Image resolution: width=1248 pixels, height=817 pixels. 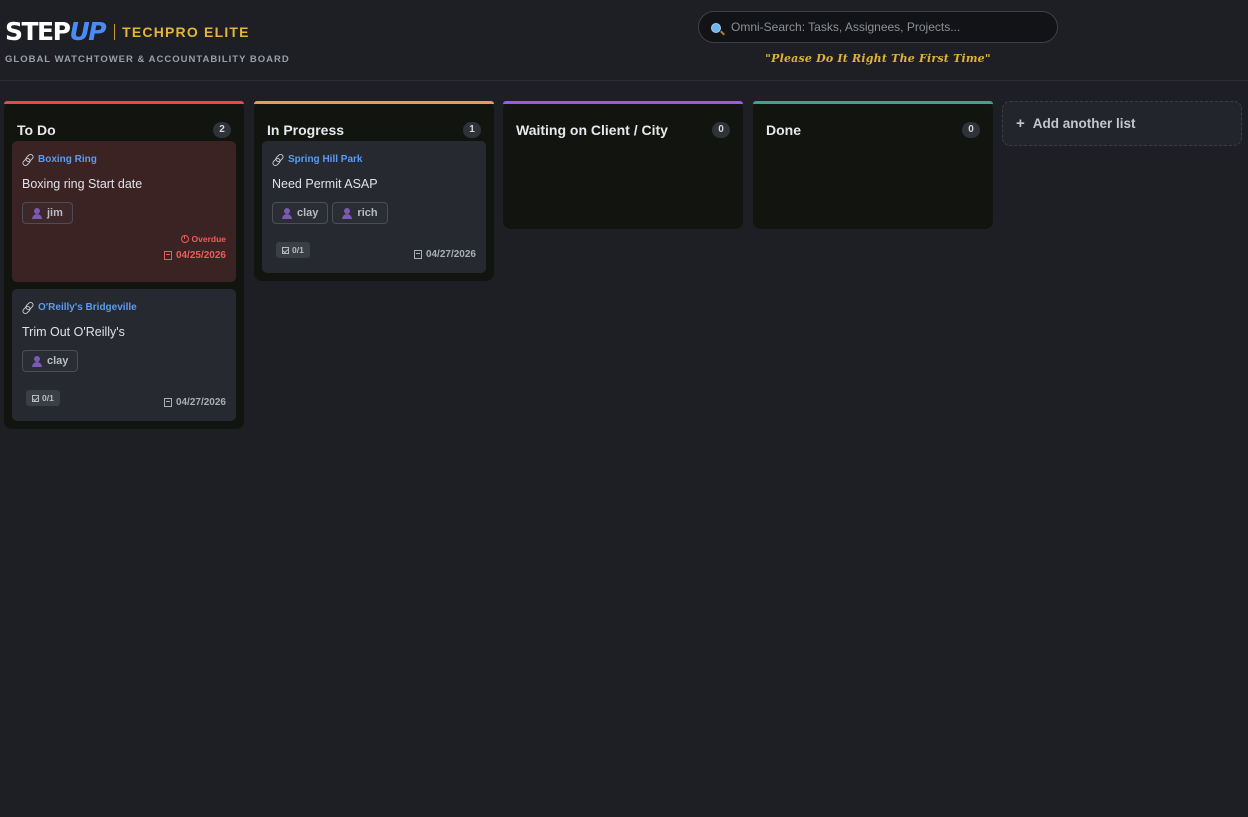 I want to click on column-title: Done, so click(x=783, y=129).